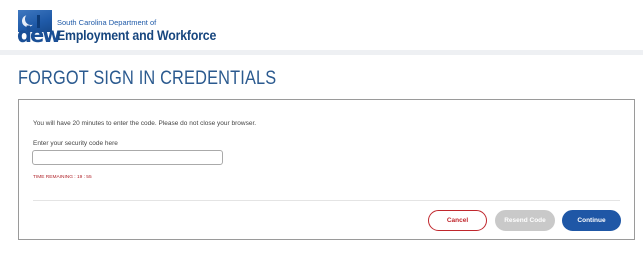  What do you see at coordinates (107, 22) in the screenshot?
I see `org-line: South Carolina Department of` at bounding box center [107, 22].